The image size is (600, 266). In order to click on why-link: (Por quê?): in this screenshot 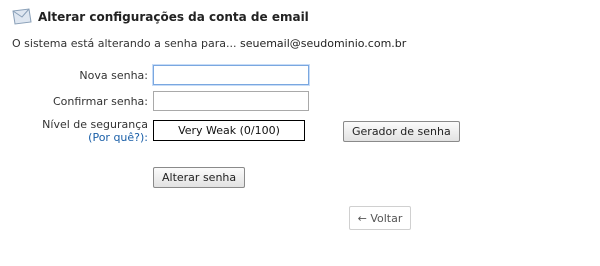, I will do `click(118, 137)`.